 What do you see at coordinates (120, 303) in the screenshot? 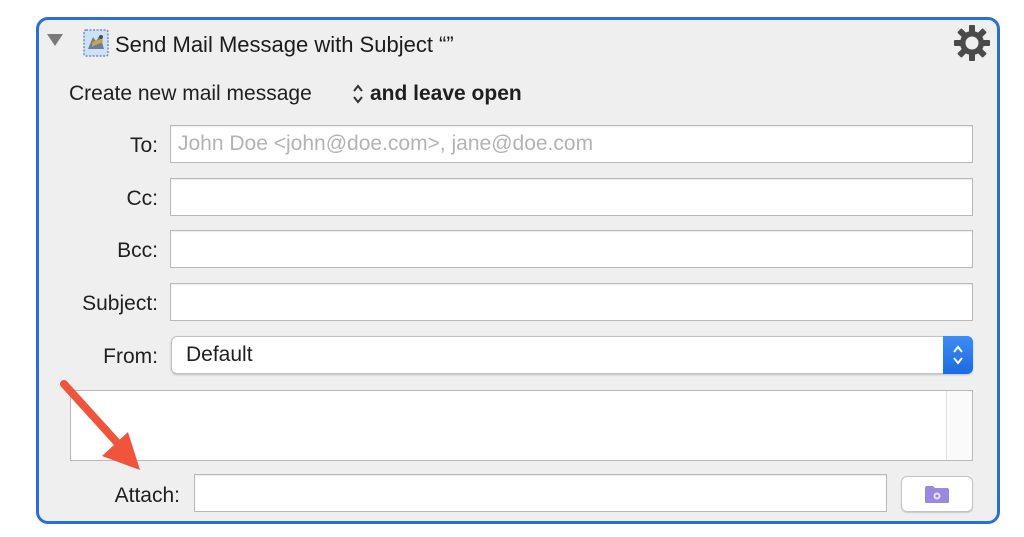
I see `subject-label: Subject:` at bounding box center [120, 303].